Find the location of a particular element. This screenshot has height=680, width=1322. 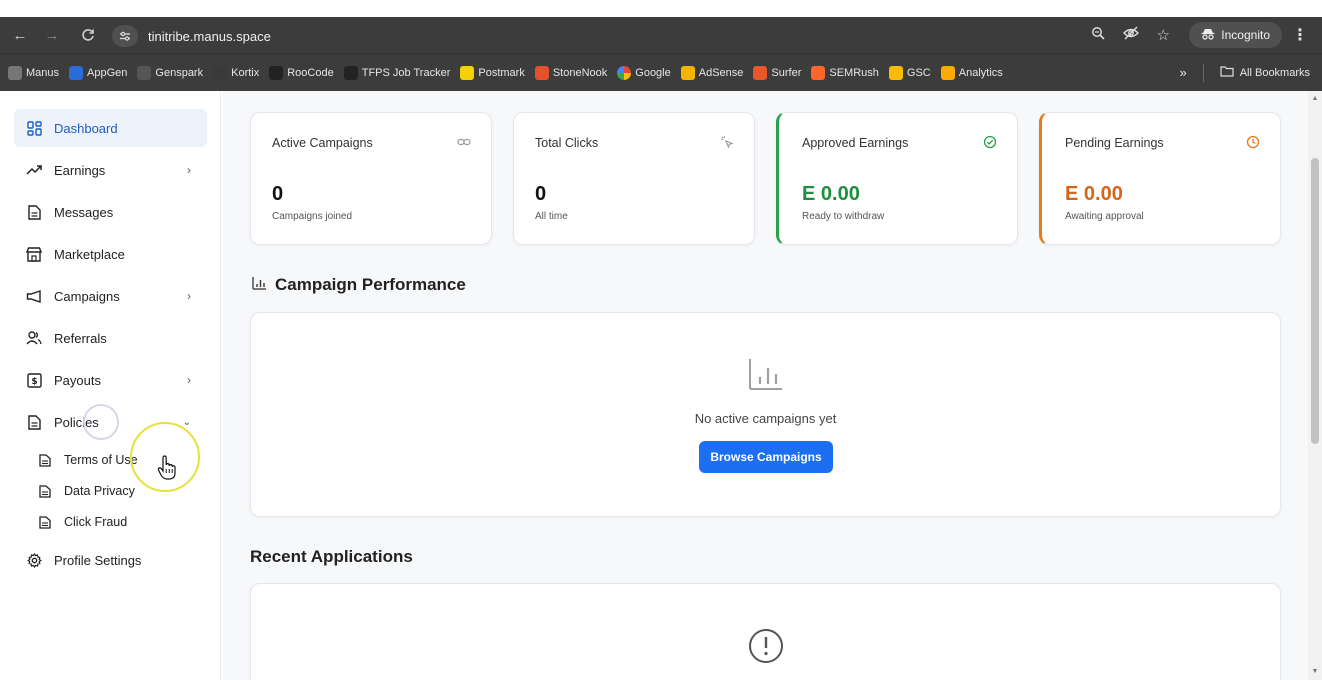

bookmark-postmark: Postmark is located at coordinates (492, 72).